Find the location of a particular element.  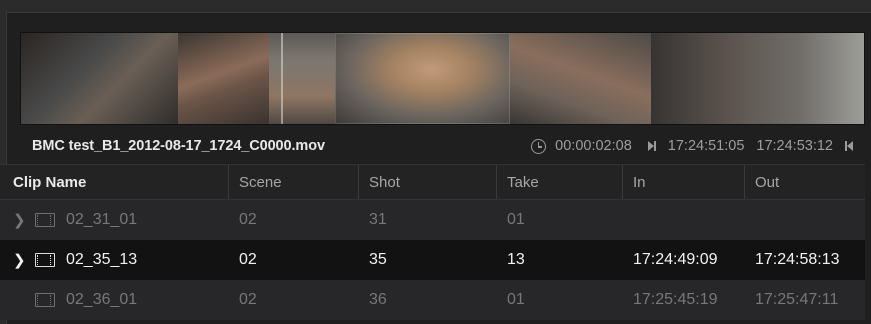

clip-name-cell: 02_36_01 is located at coordinates (114, 300).